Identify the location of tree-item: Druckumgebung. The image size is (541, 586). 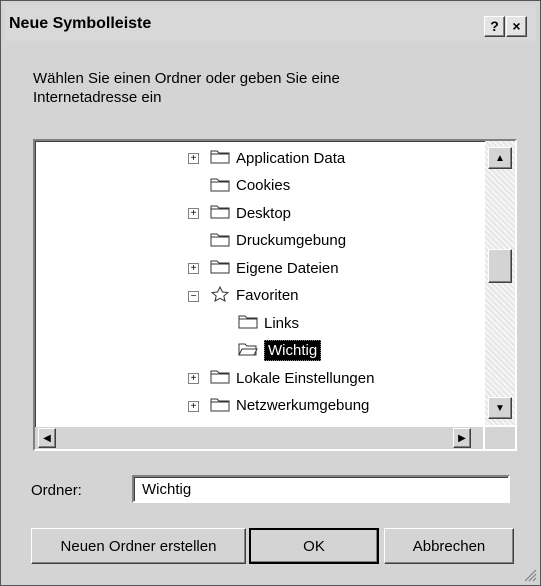
(278, 241).